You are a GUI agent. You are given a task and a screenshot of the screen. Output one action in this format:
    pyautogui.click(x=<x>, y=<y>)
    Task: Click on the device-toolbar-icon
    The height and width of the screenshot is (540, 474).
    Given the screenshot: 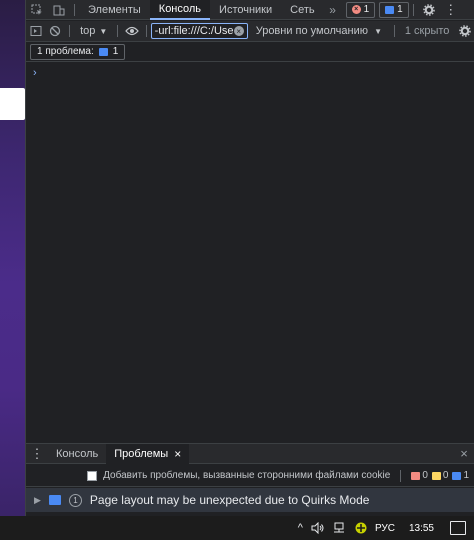 What is the action you would take?
    pyautogui.click(x=59, y=10)
    